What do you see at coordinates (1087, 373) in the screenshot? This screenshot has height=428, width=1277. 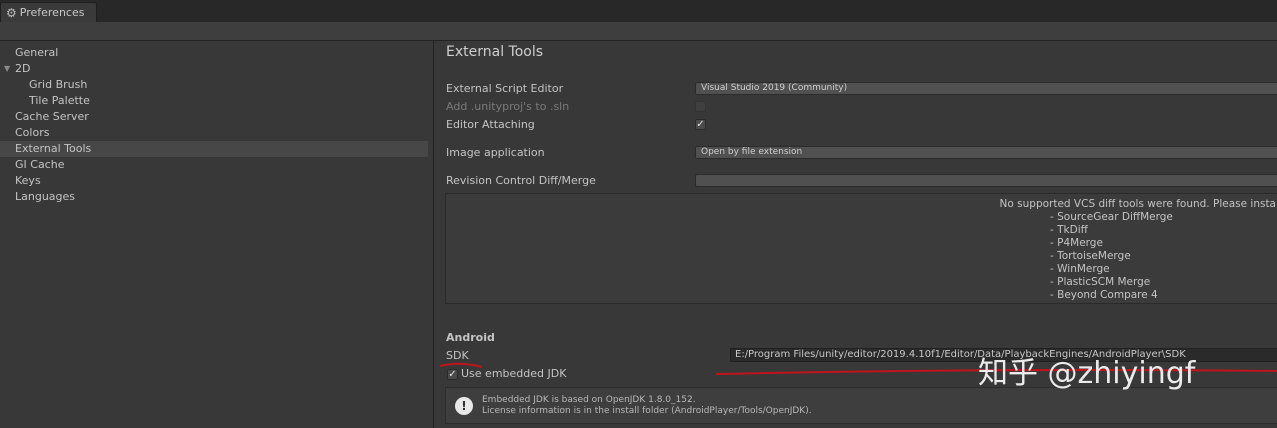 I see `watermark: 知乎 @zhiyingf` at bounding box center [1087, 373].